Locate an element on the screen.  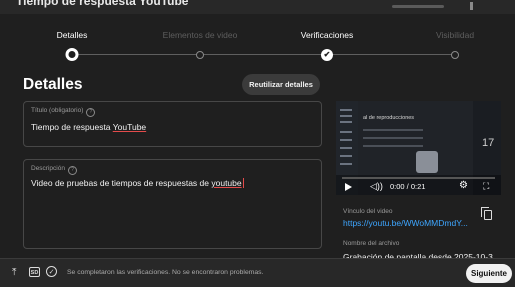
spellcheck-word: YouTube is located at coordinates (129, 127).